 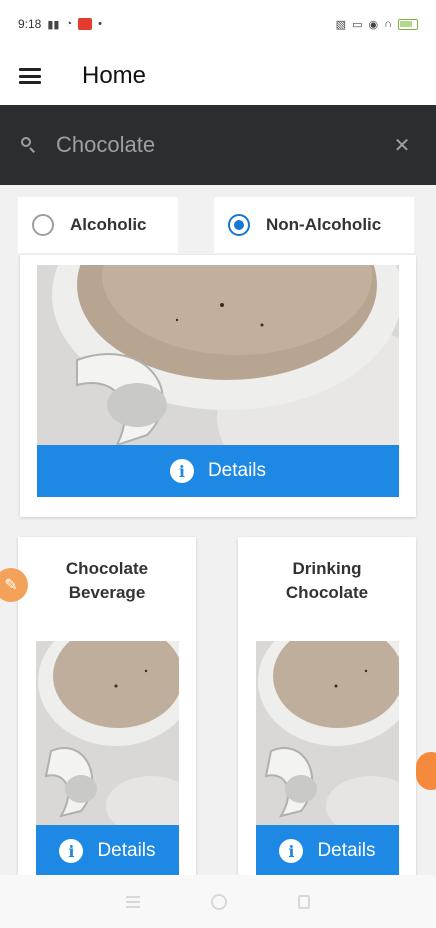 I want to click on nfc-icon: ▧, so click(x=341, y=24).